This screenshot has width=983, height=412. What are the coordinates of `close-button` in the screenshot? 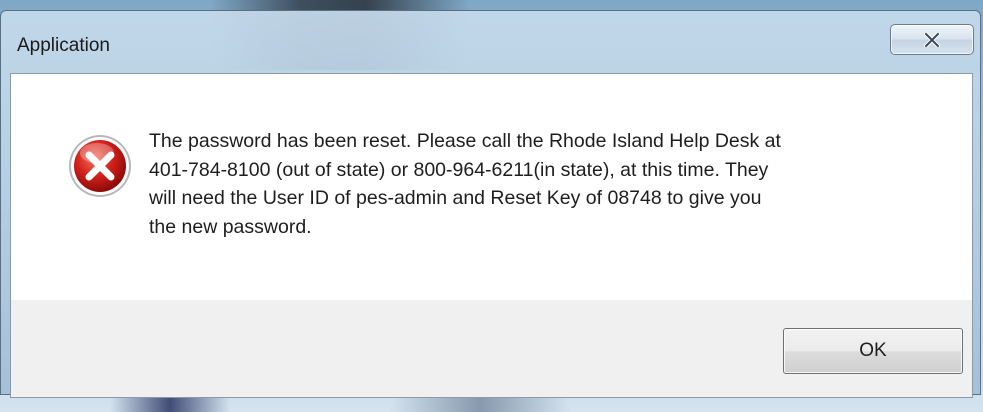 It's located at (932, 39).